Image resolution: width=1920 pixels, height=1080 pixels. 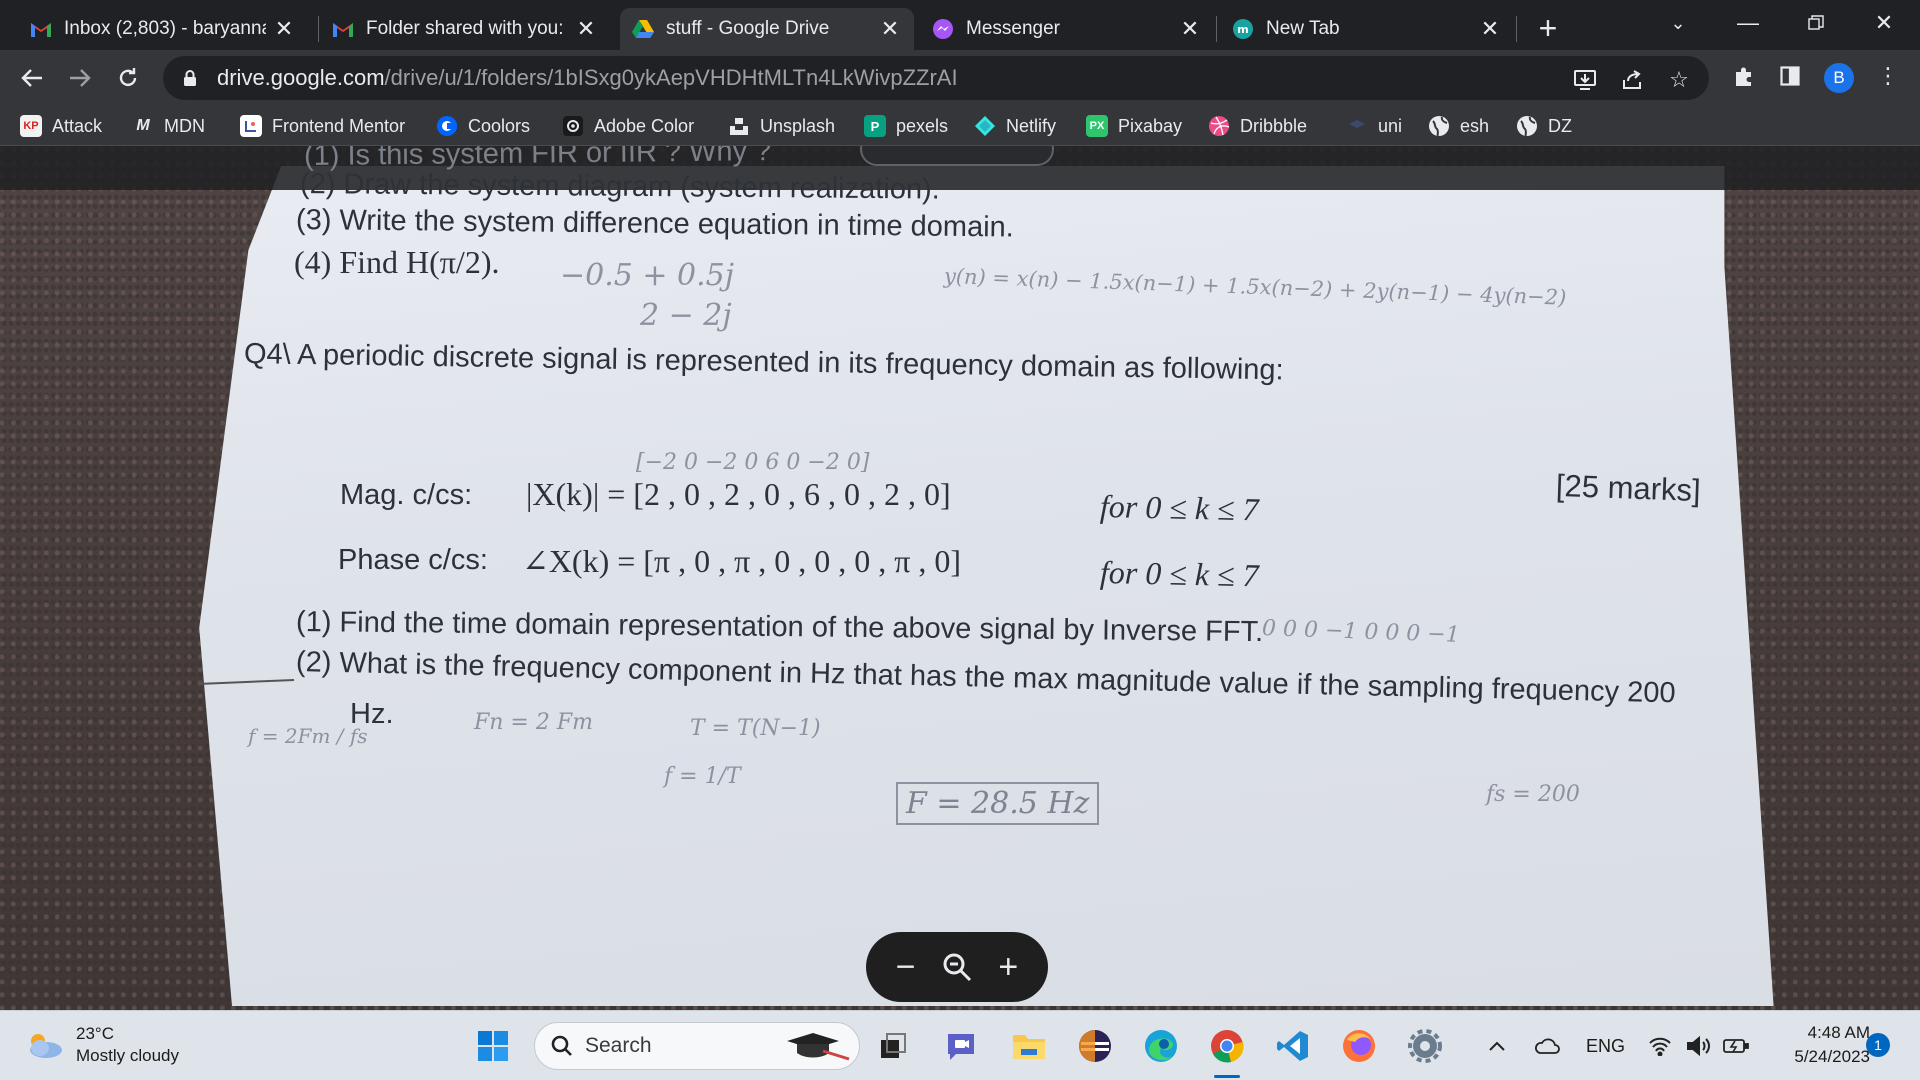 What do you see at coordinates (818, 1047) in the screenshot?
I see `graduation-cap-icon` at bounding box center [818, 1047].